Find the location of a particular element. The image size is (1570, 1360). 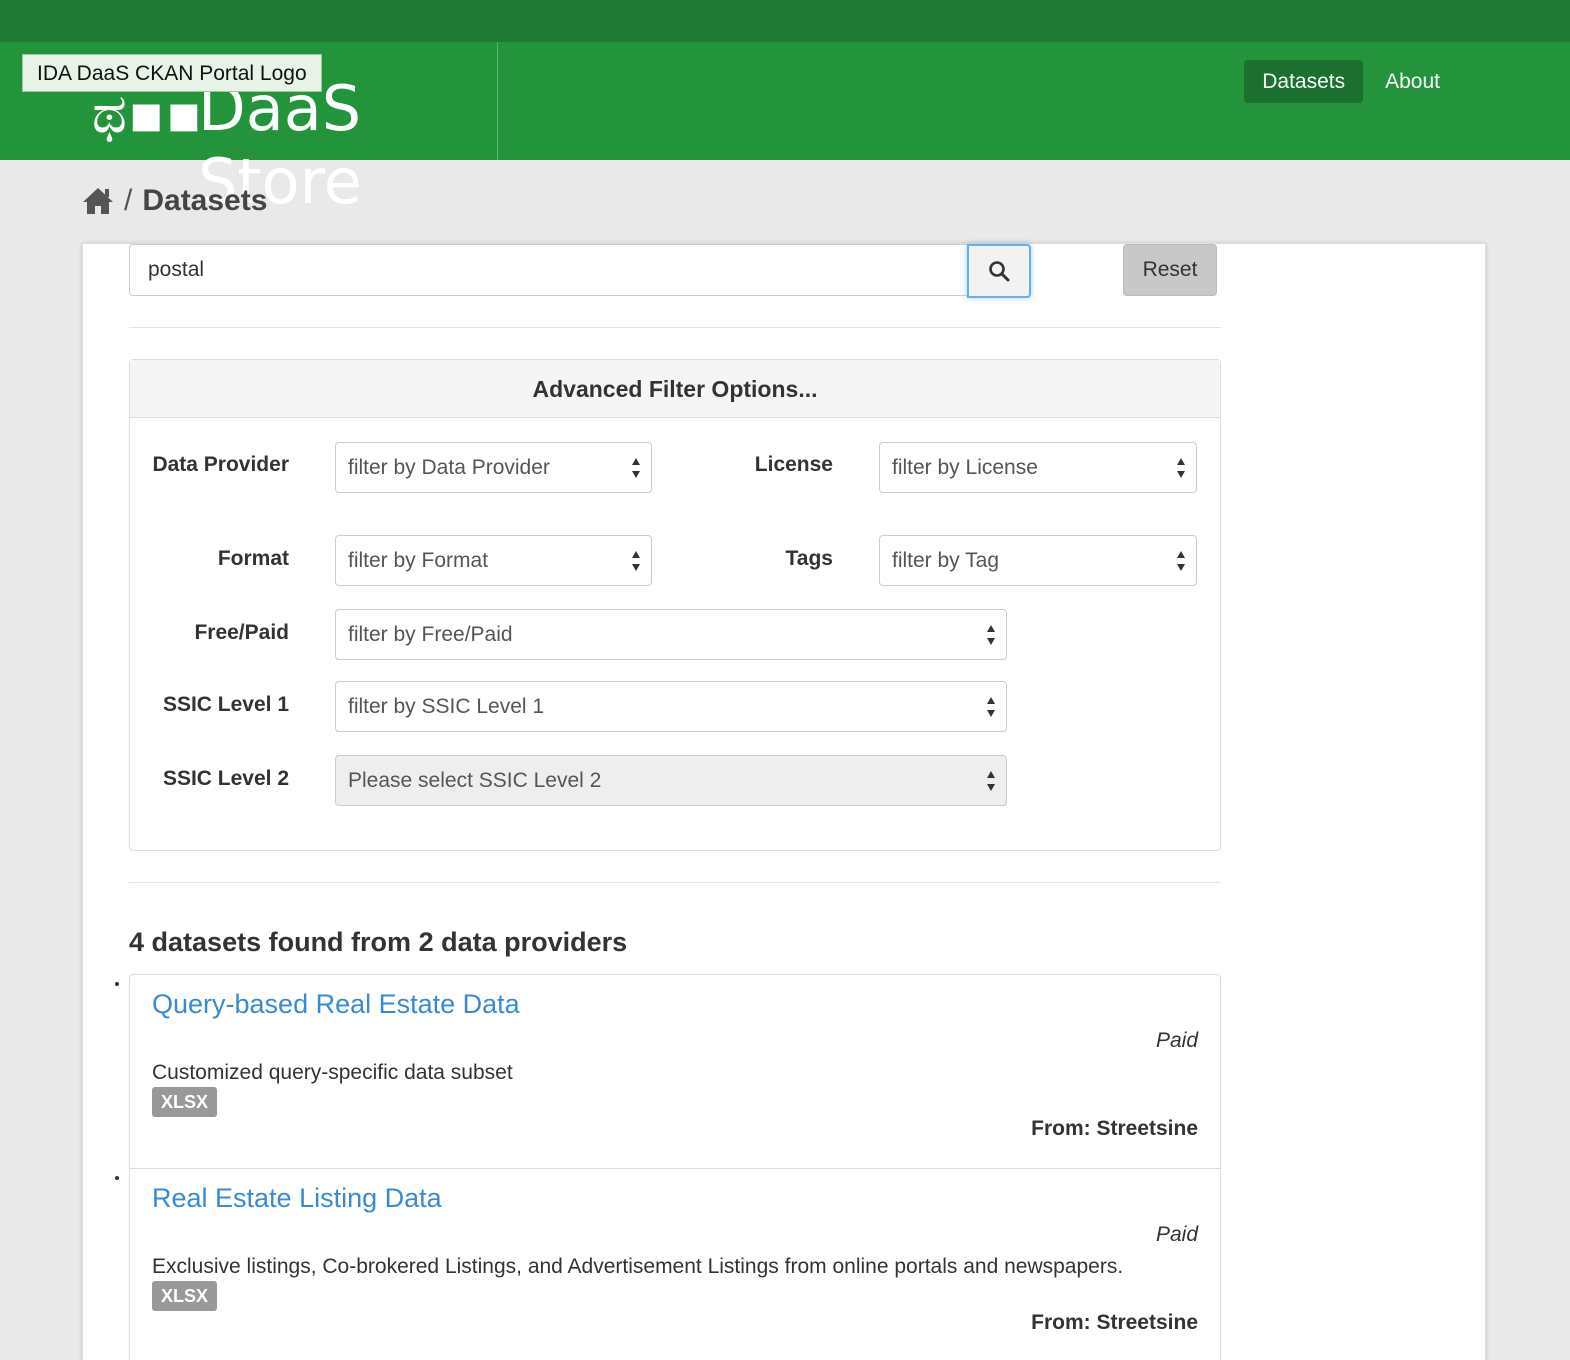

filter-label-format: Format is located at coordinates (253, 558).